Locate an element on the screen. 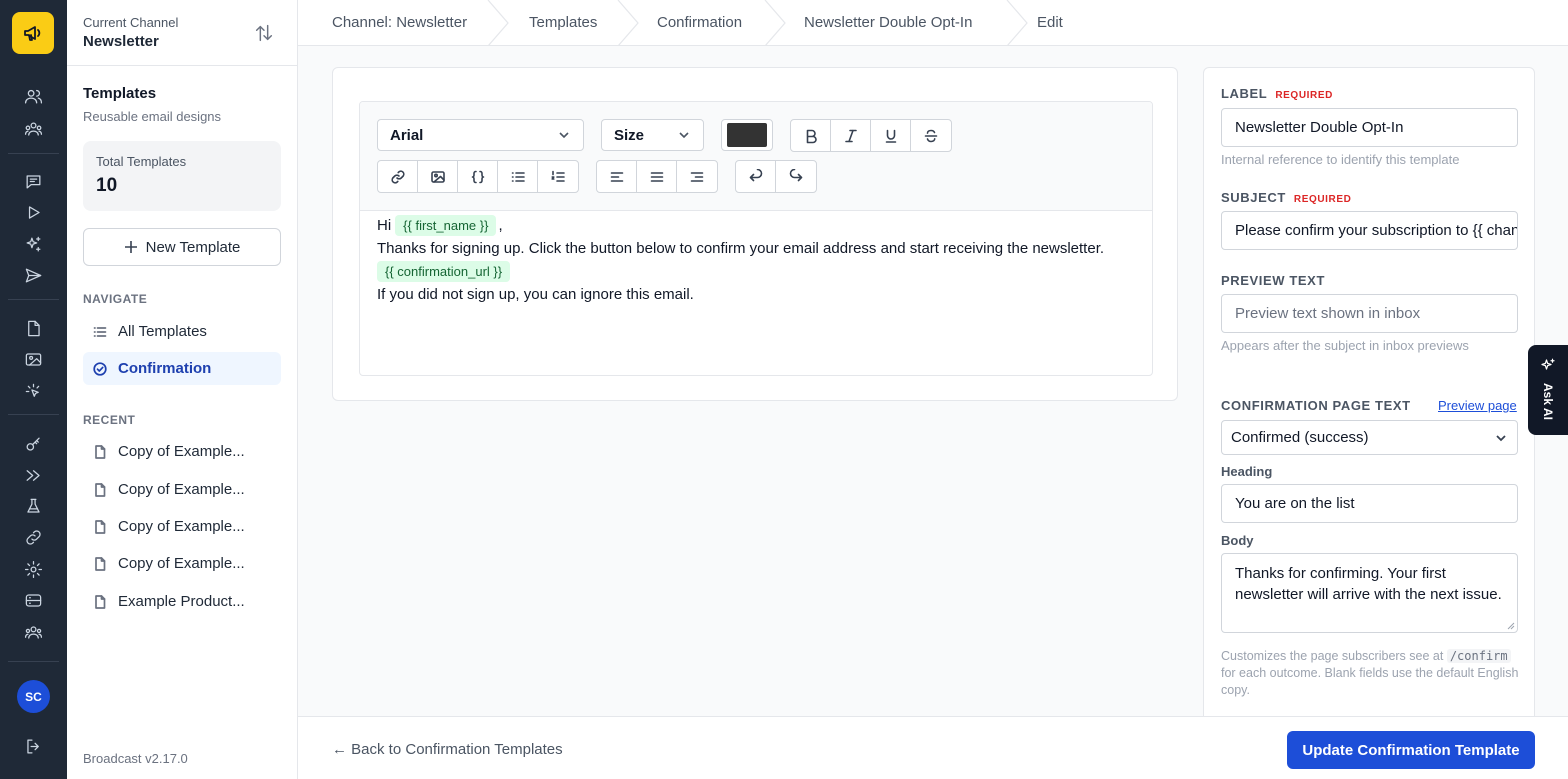  ask-ai-button: Ask AI is located at coordinates (1548, 390).